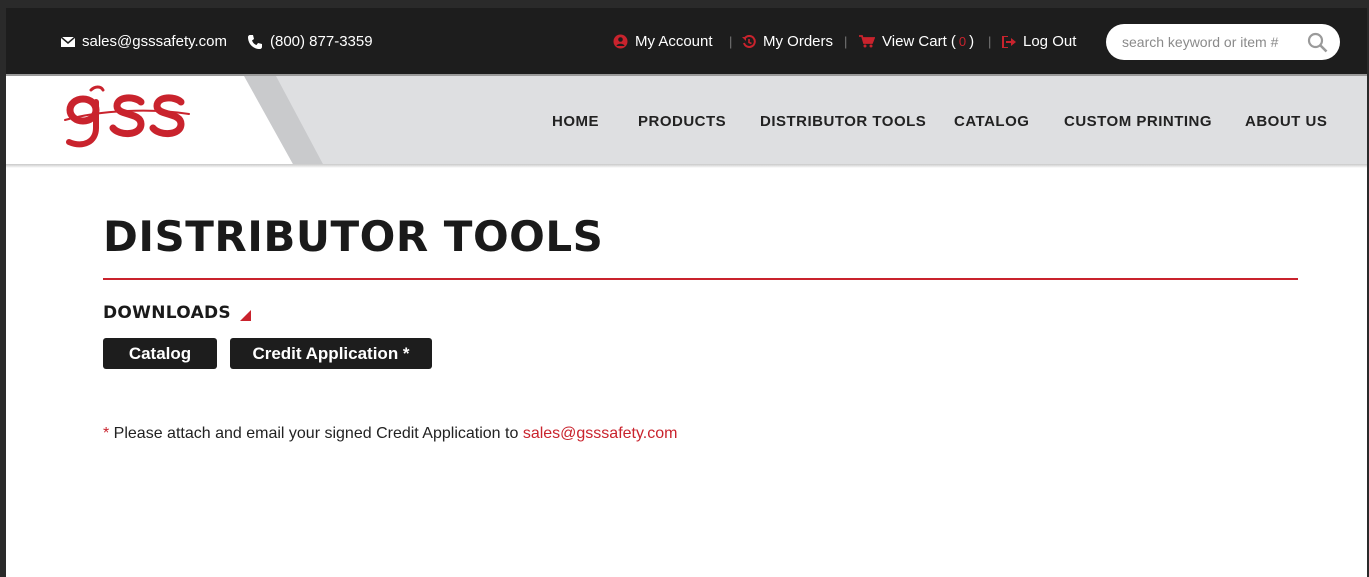  What do you see at coordinates (700, 279) in the screenshot?
I see `title-divider` at bounding box center [700, 279].